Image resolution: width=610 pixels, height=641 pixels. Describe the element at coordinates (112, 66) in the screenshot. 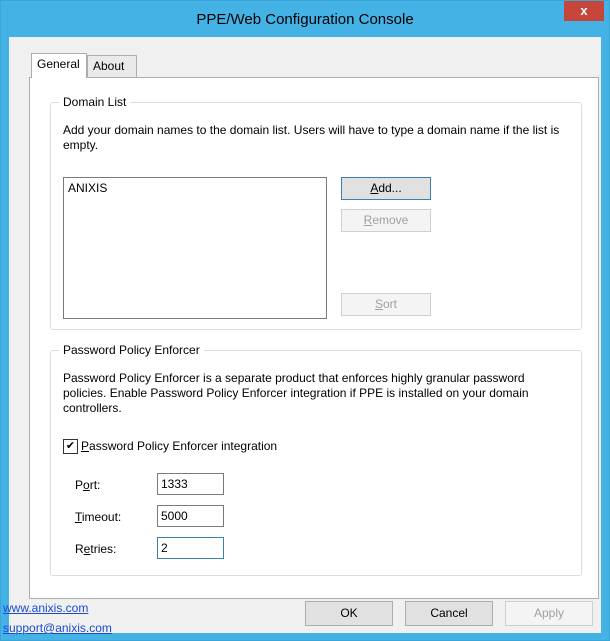

I see `tab-about: About` at that location.